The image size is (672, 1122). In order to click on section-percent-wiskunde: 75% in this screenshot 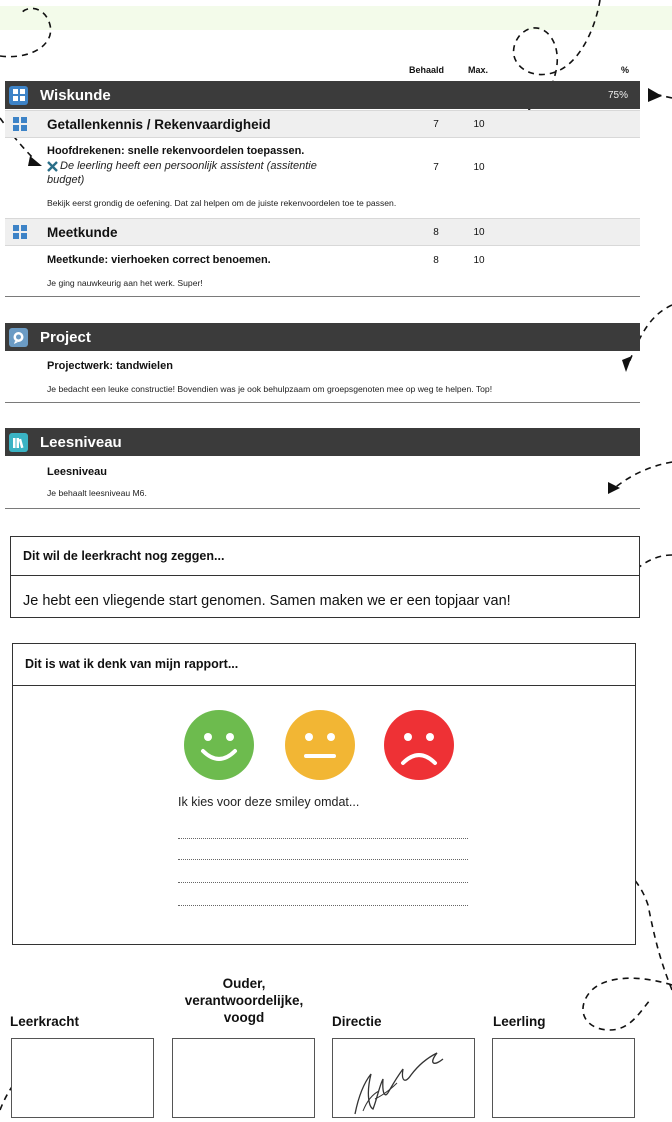, I will do `click(617, 95)`.